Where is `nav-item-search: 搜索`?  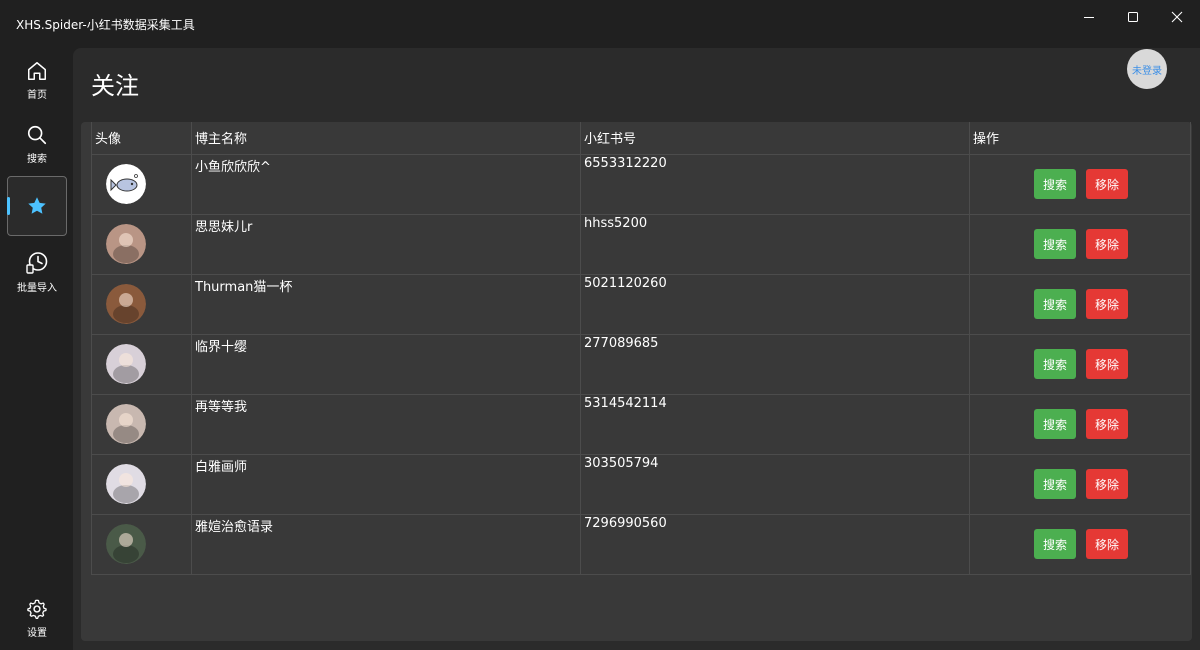 nav-item-search: 搜索 is located at coordinates (37, 144).